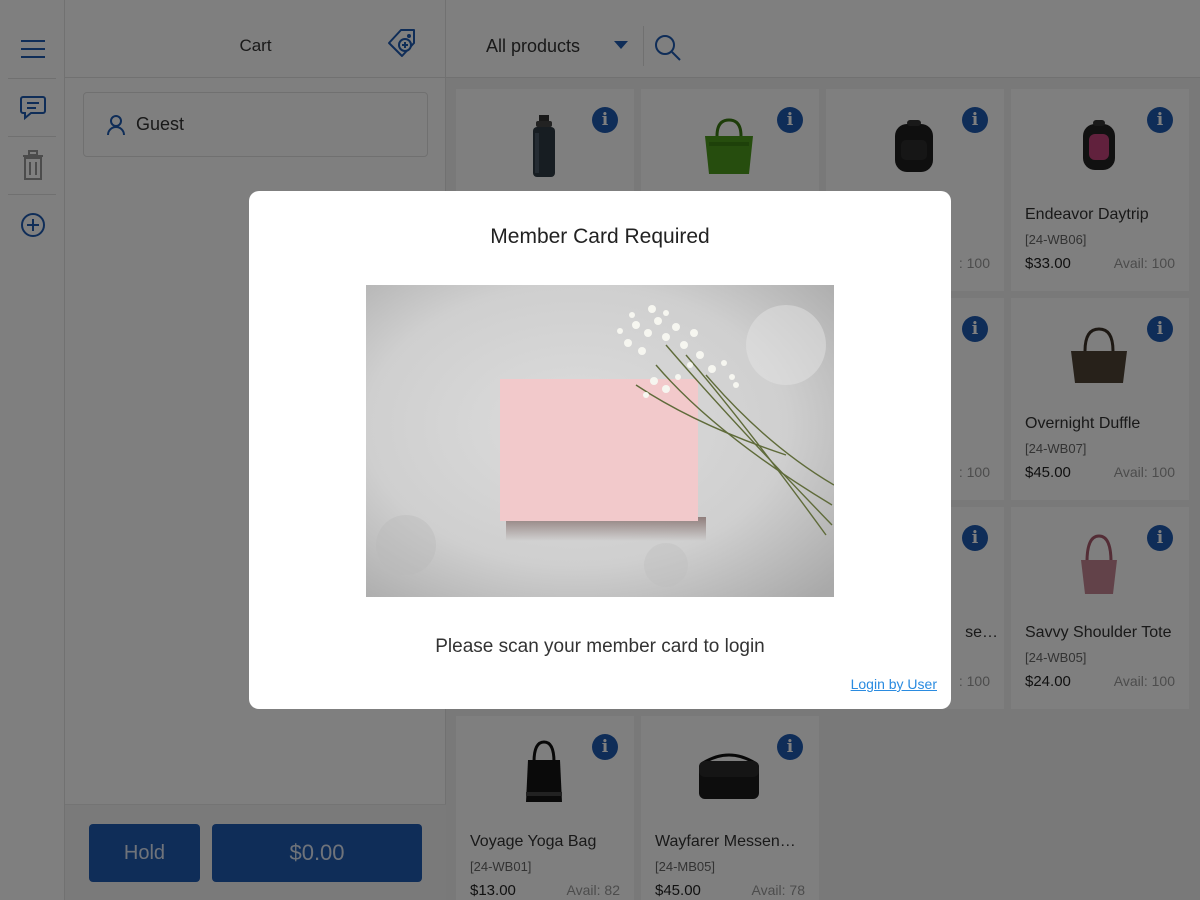 The height and width of the screenshot is (900, 1200). What do you see at coordinates (600, 236) in the screenshot?
I see `dialog-title: Member Card Required` at bounding box center [600, 236].